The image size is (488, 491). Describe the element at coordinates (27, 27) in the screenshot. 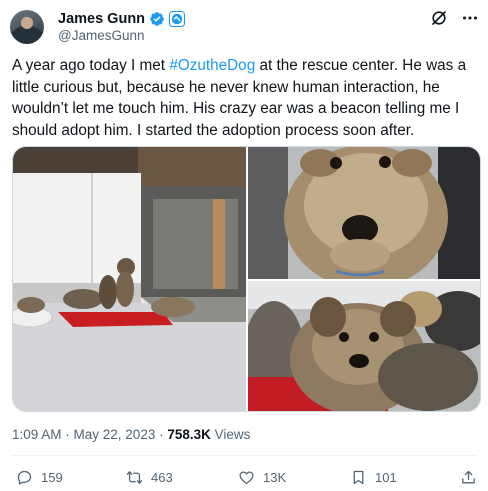

I see `avatar` at that location.